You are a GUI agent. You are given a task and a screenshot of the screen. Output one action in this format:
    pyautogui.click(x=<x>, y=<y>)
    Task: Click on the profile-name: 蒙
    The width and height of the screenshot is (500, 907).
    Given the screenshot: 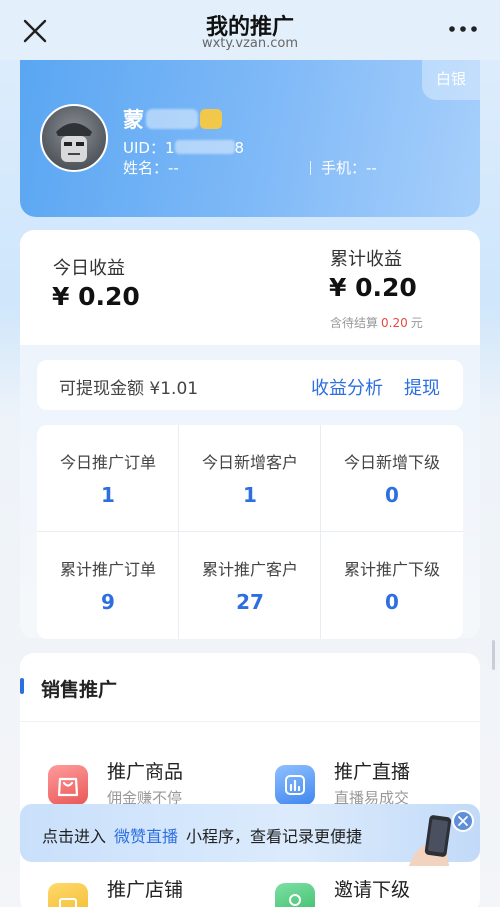 What is the action you would take?
    pyautogui.click(x=172, y=119)
    